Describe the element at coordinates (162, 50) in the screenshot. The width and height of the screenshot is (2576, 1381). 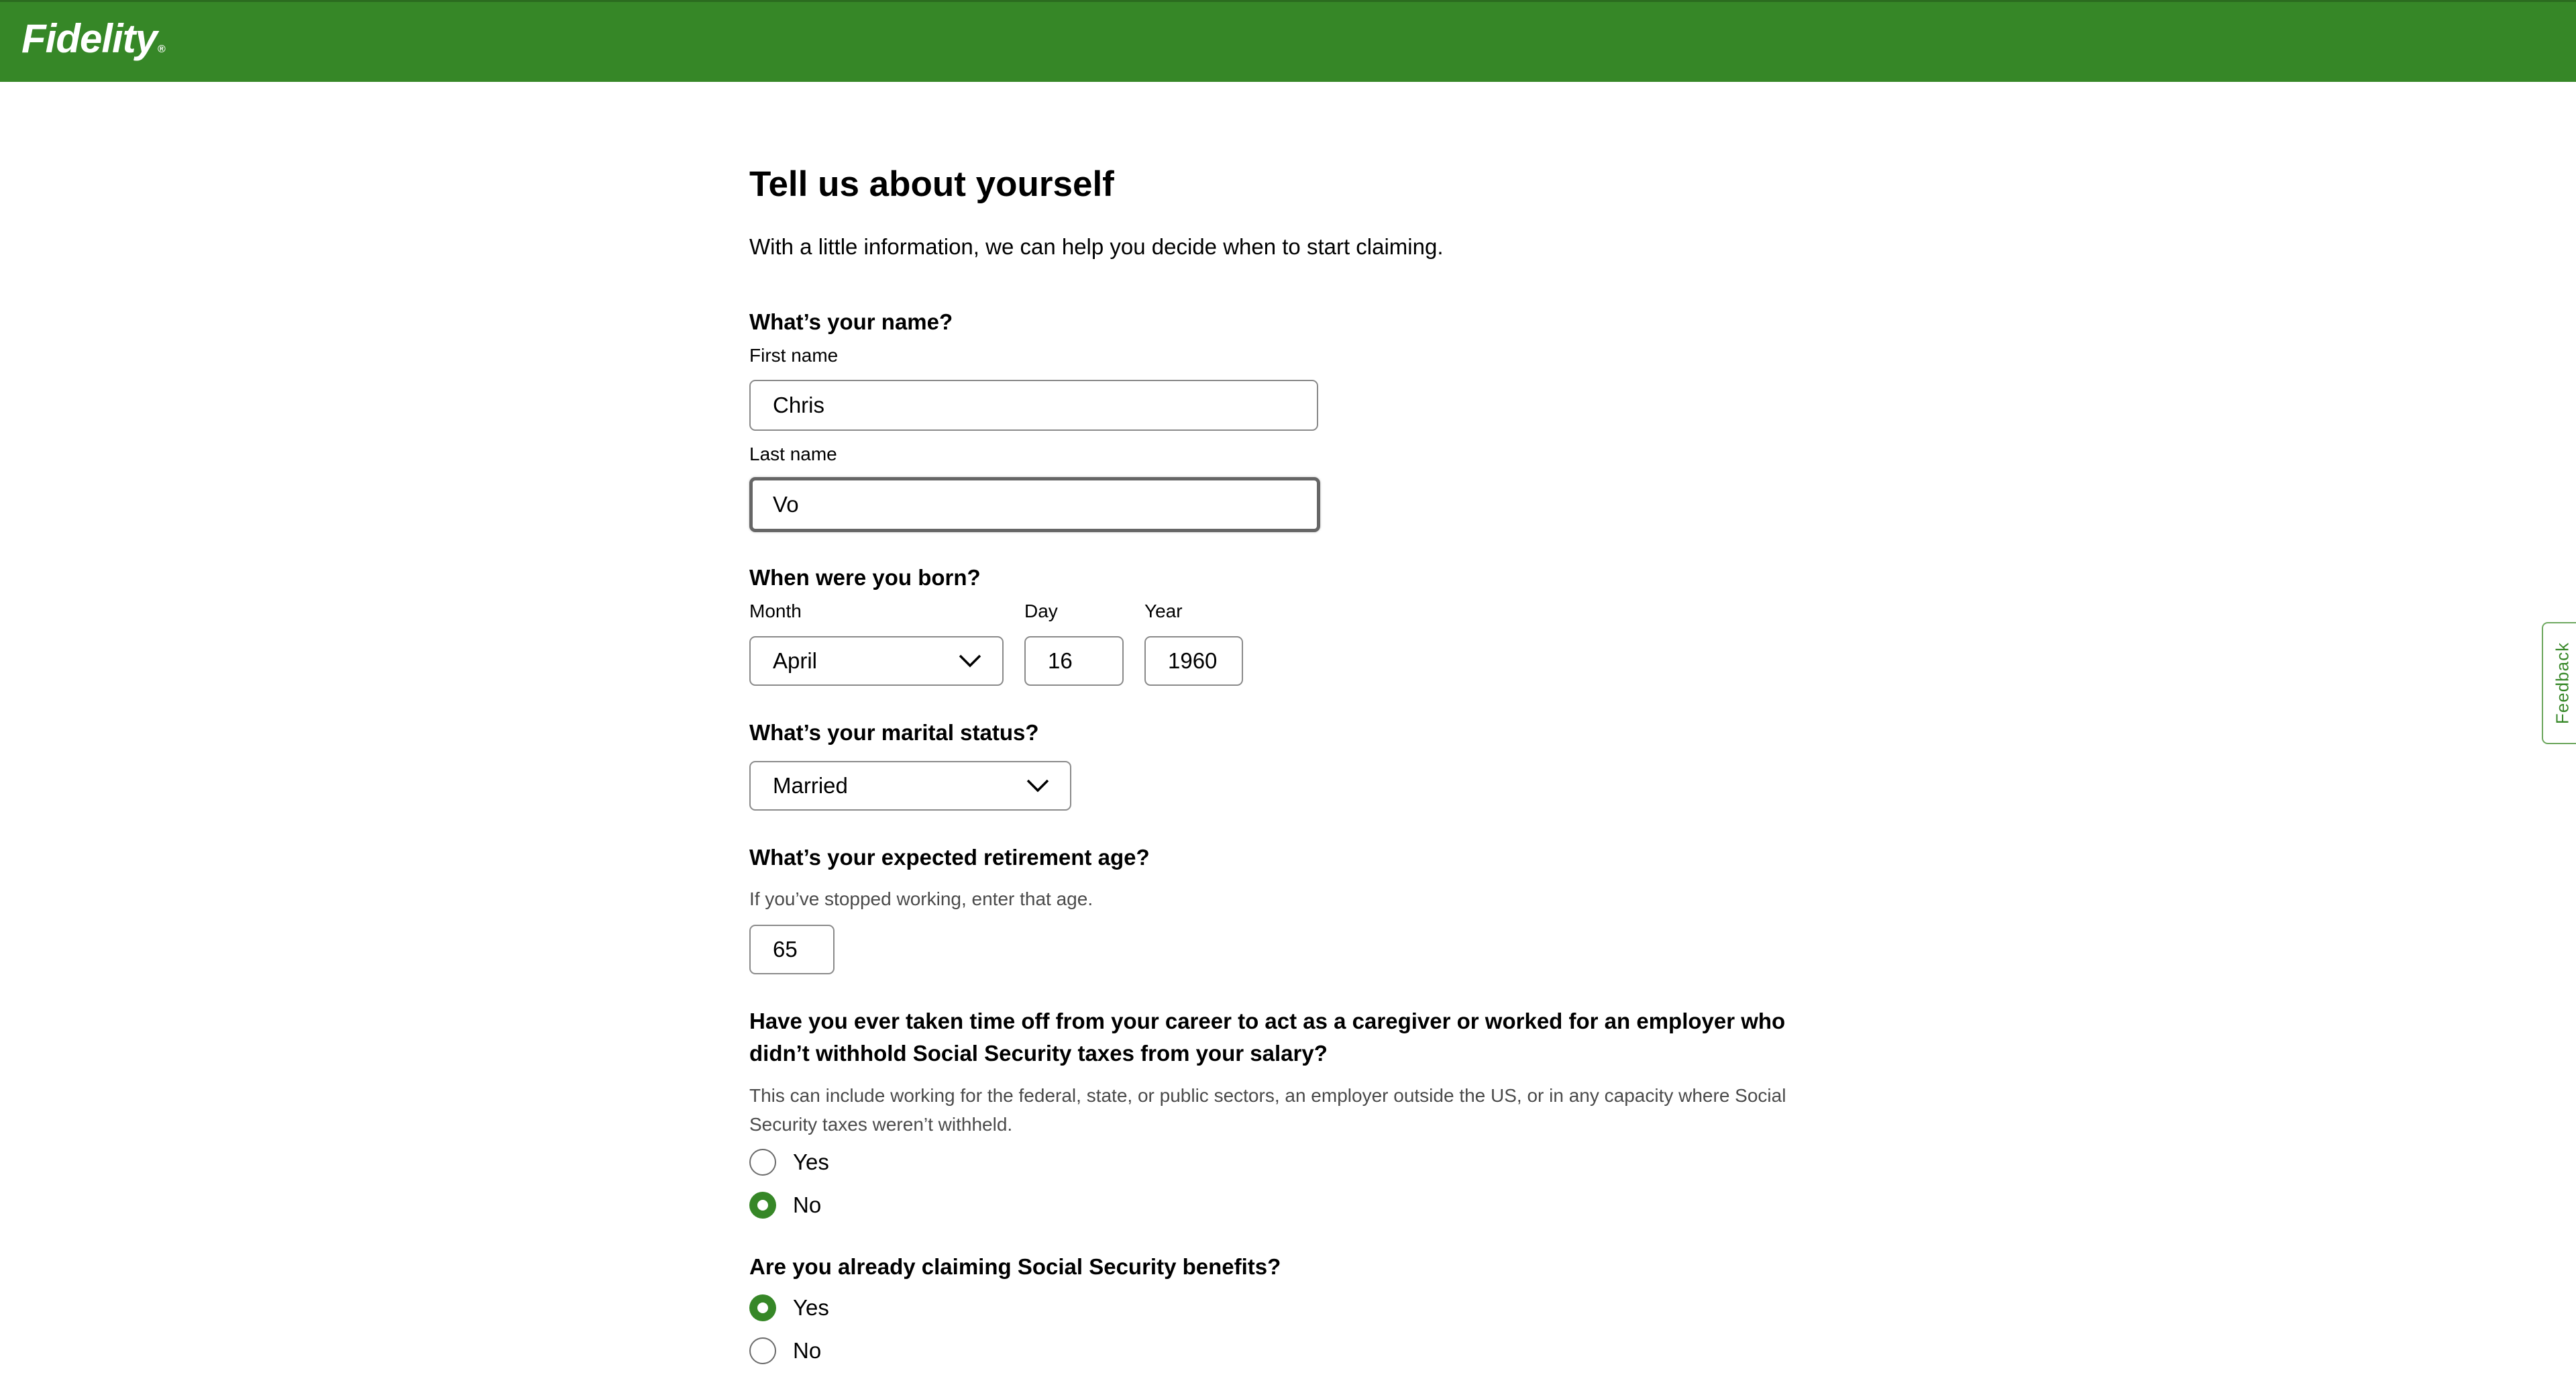
I see `registered-mark-icon: ®` at that location.